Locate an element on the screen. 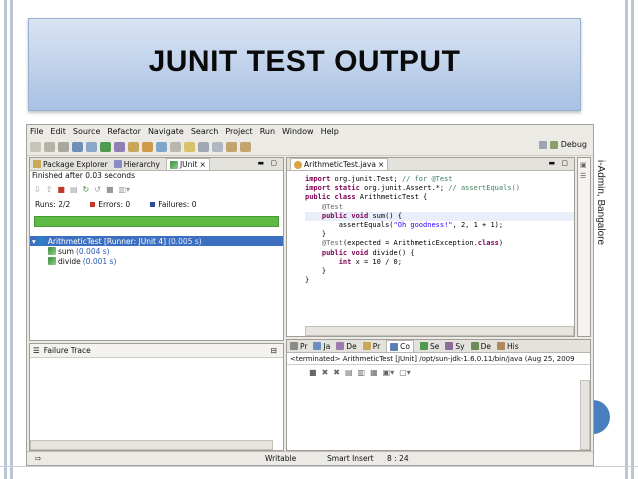  tab-bottom-6: Sy is located at coordinates (455, 346).